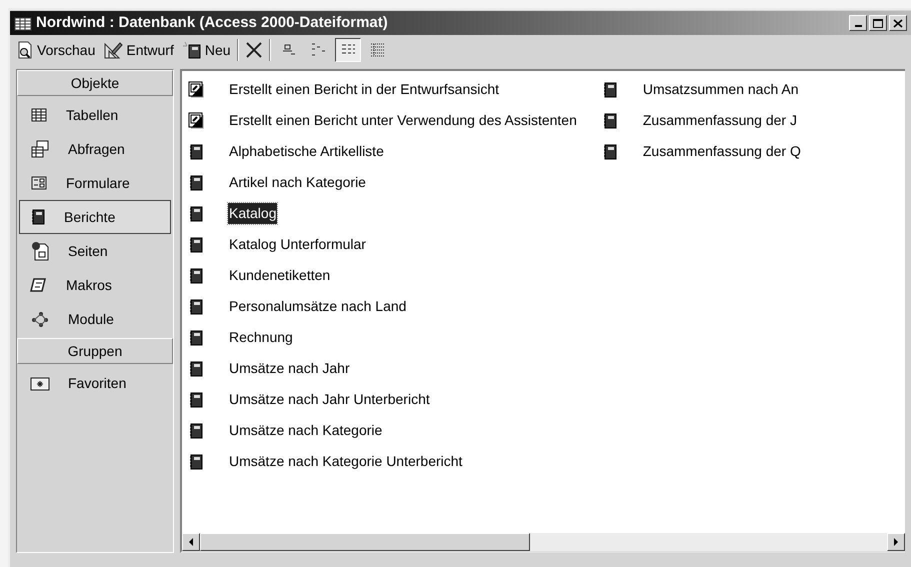  I want to click on close-button, so click(898, 23).